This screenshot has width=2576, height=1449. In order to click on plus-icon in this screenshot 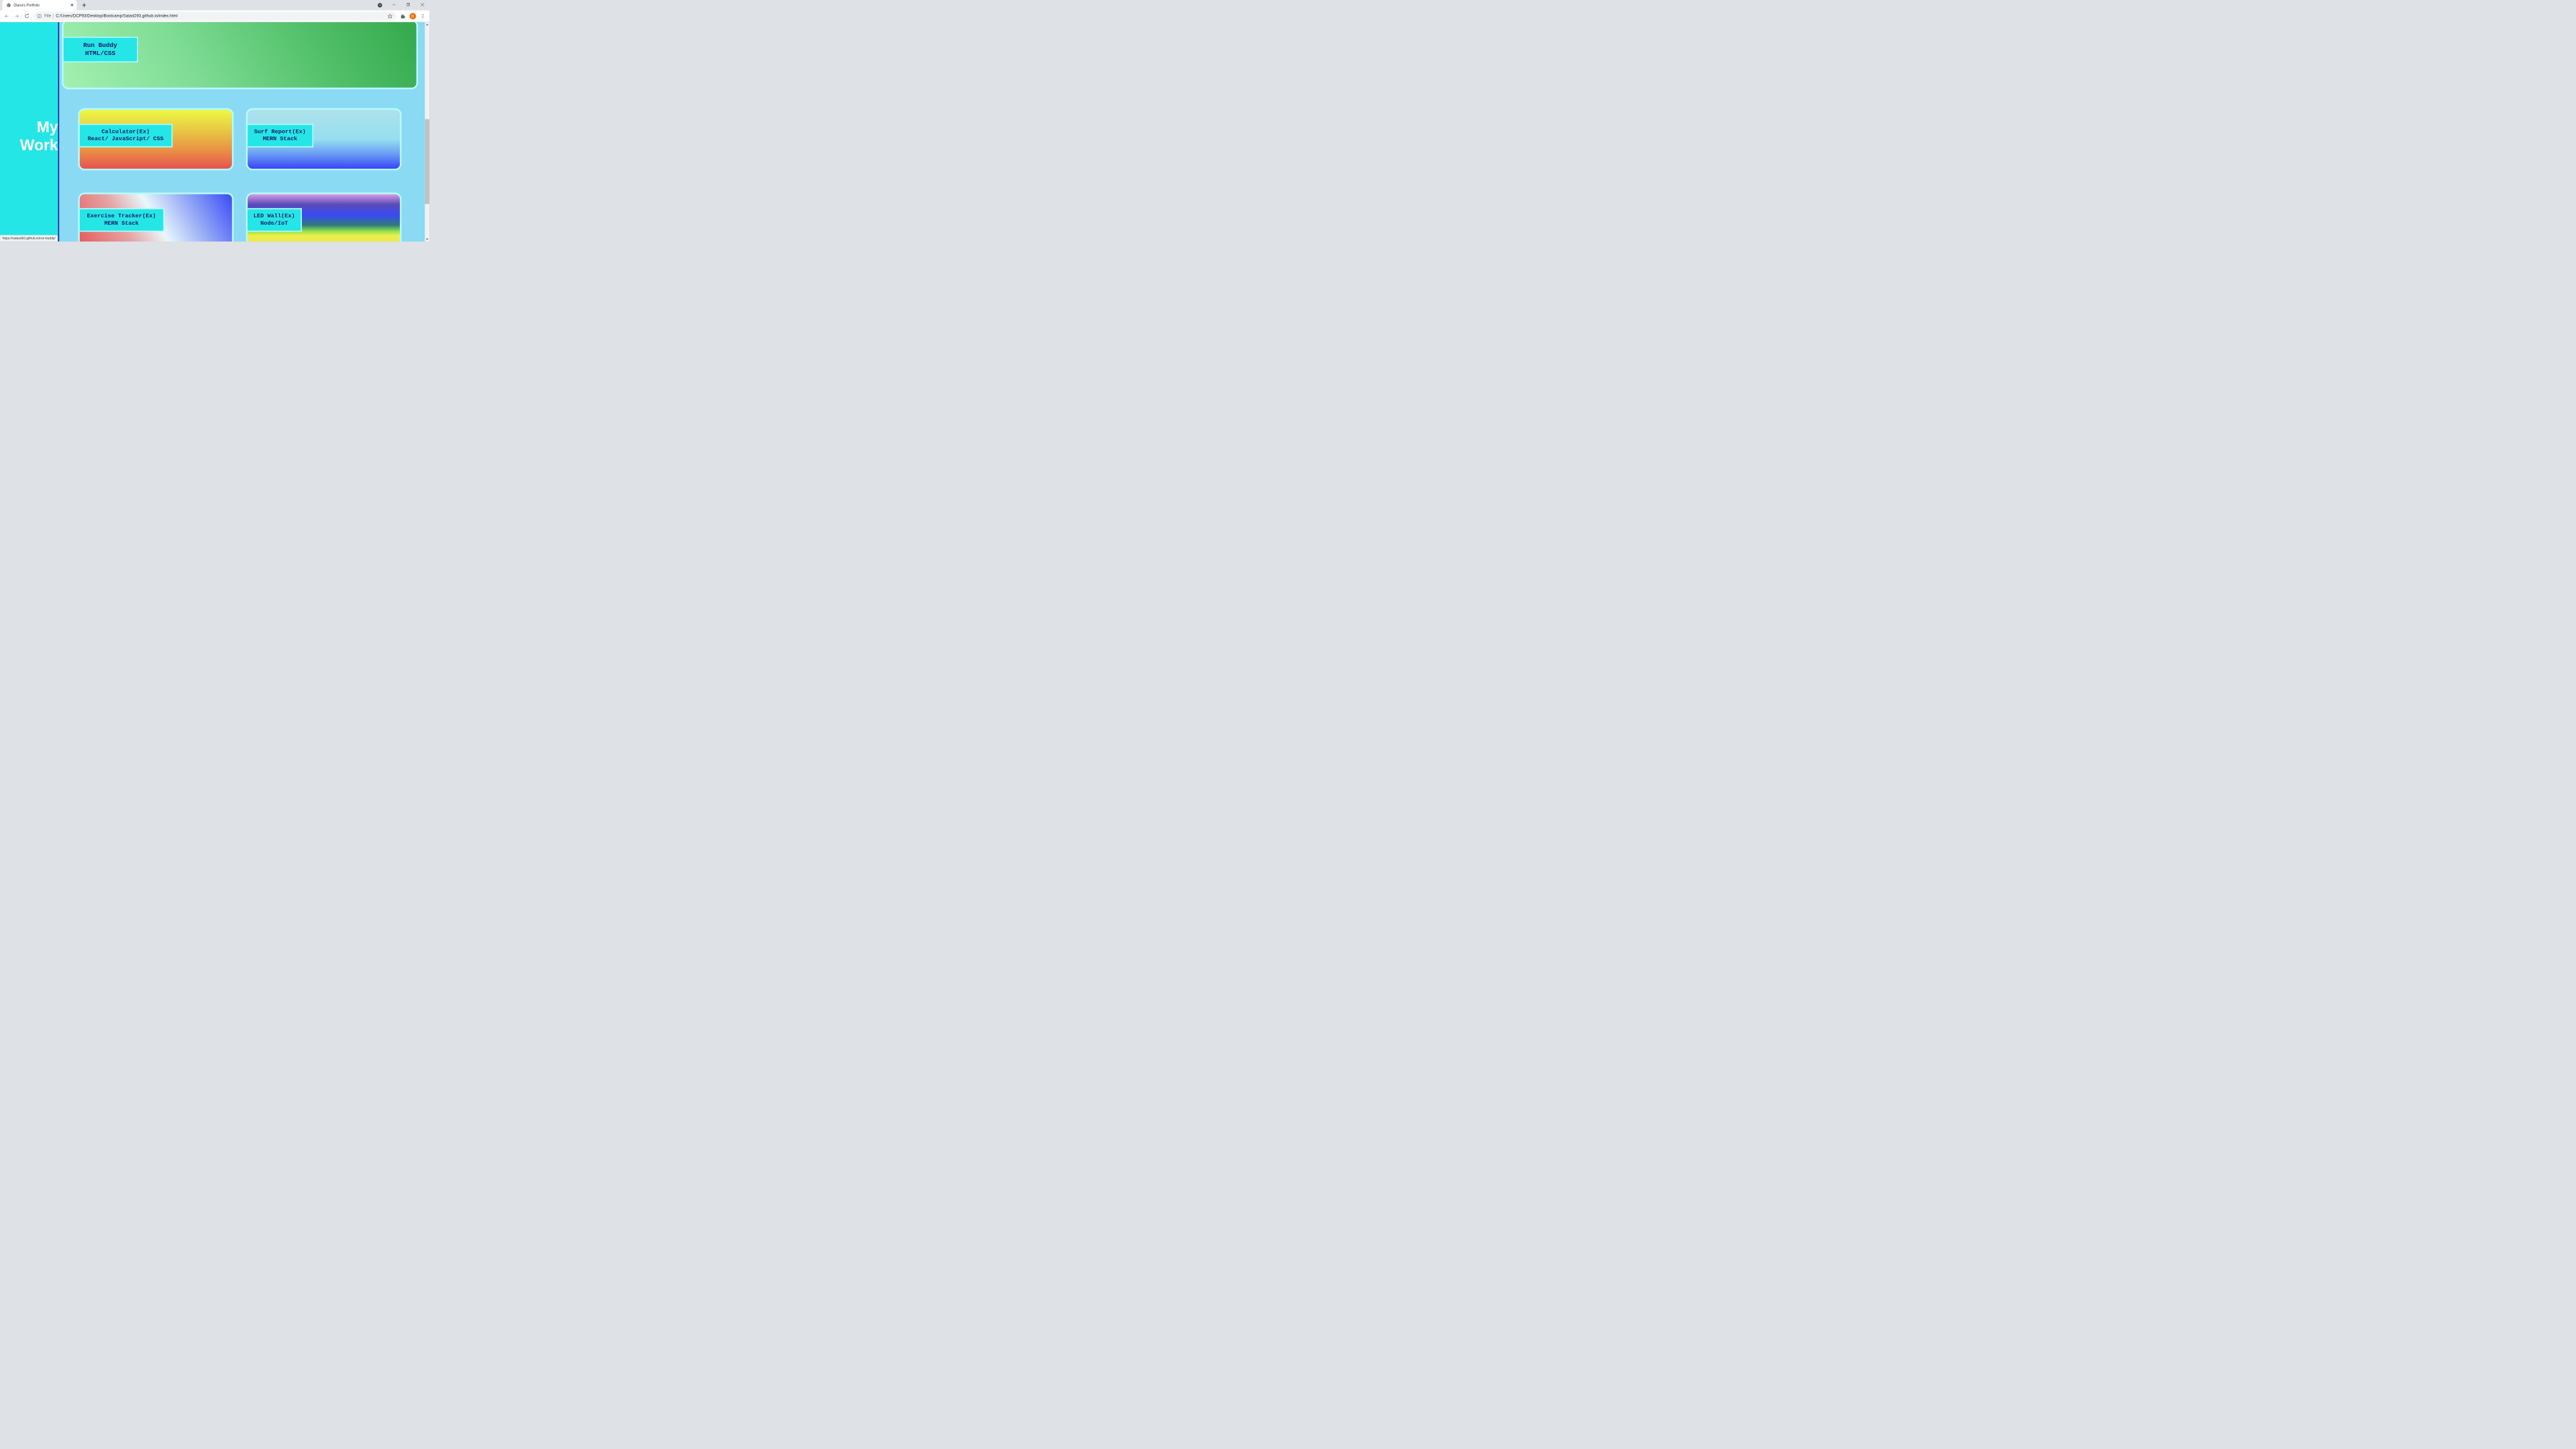, I will do `click(84, 5)`.